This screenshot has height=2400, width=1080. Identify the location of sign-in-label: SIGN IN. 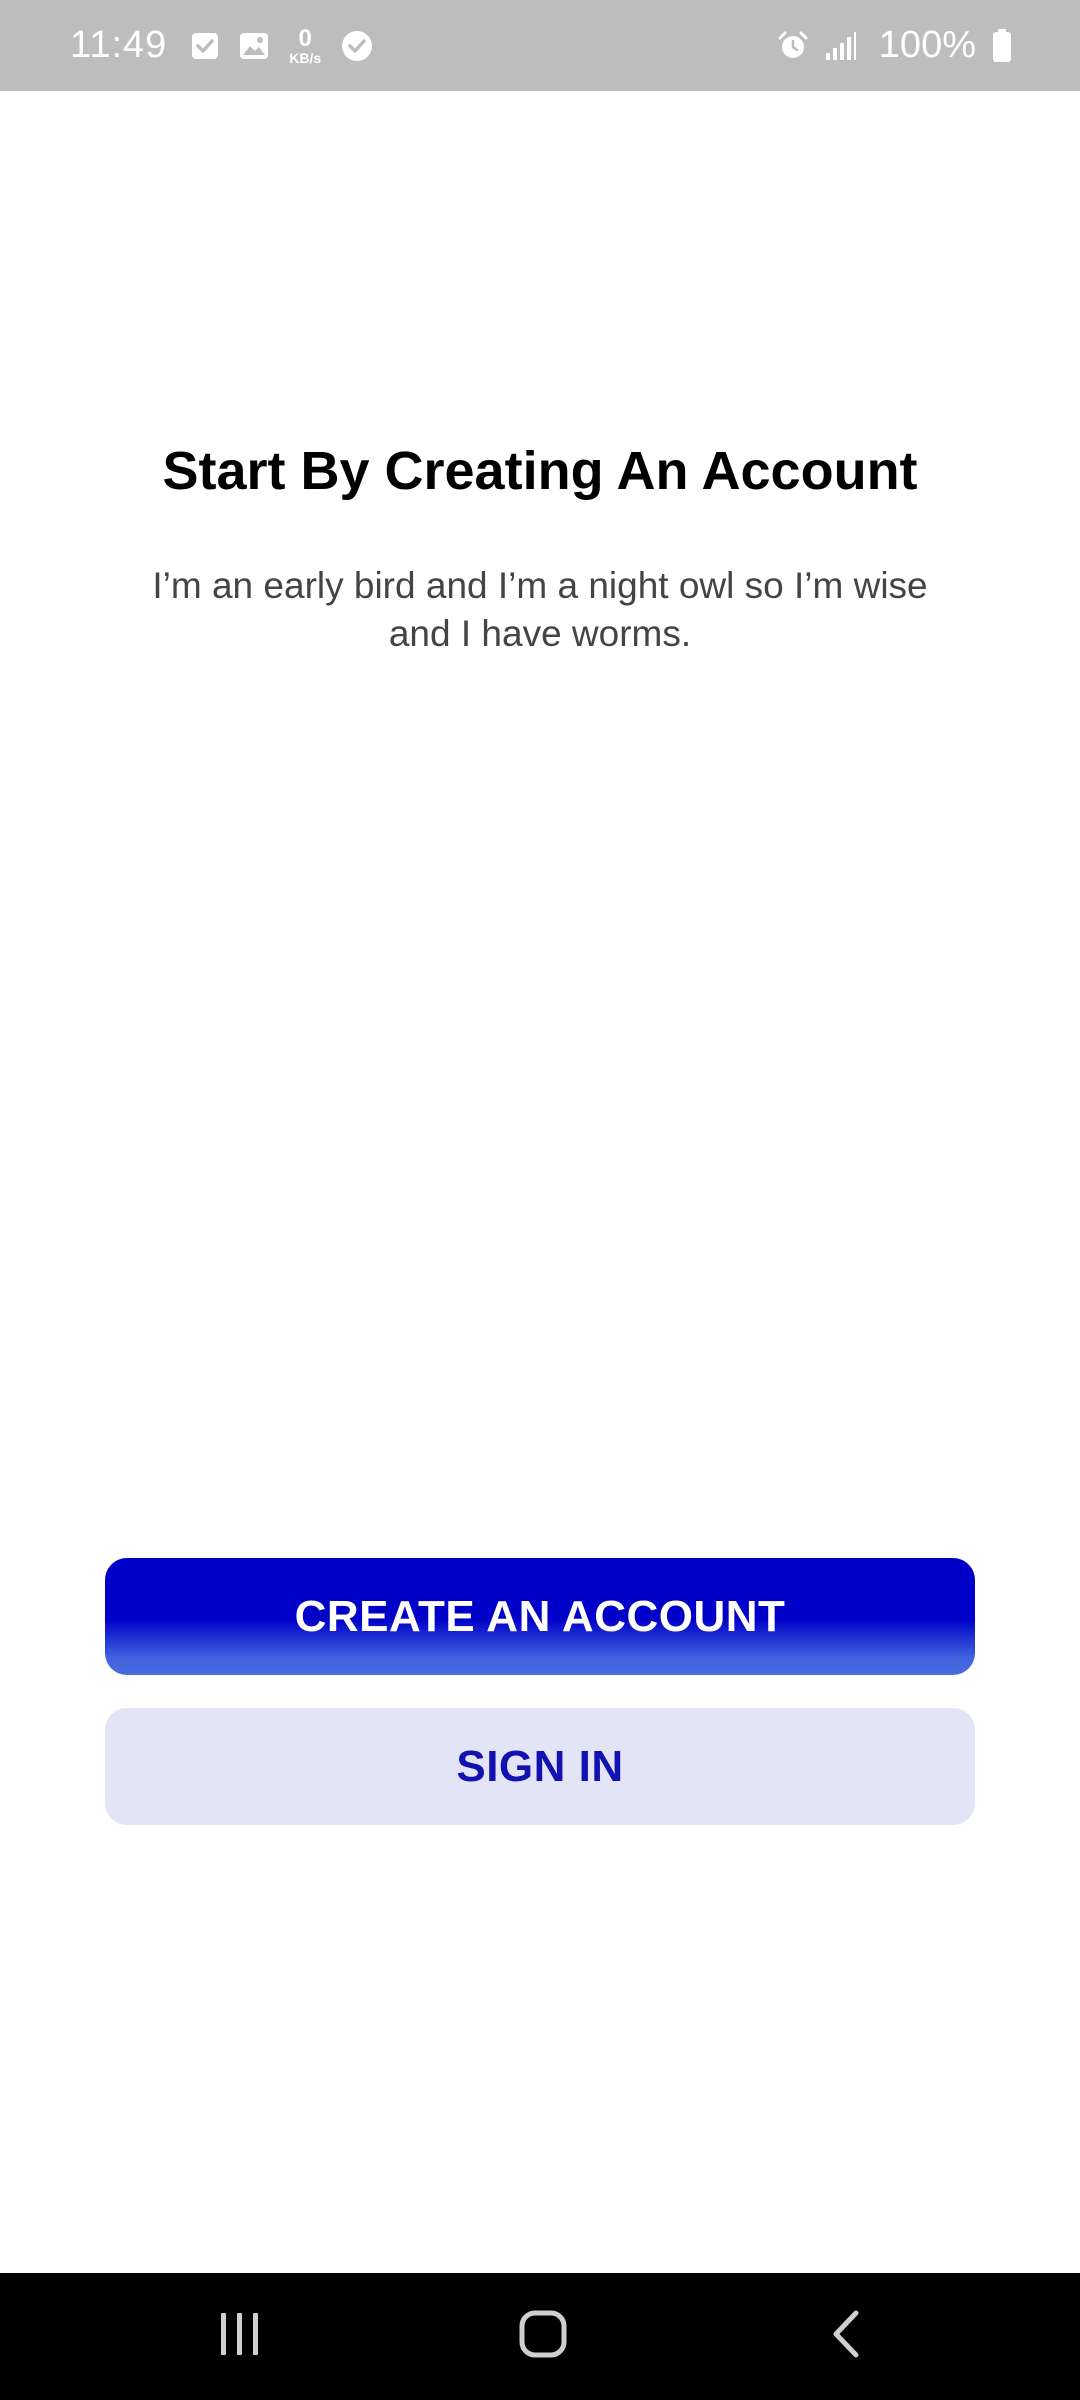
(540, 1766).